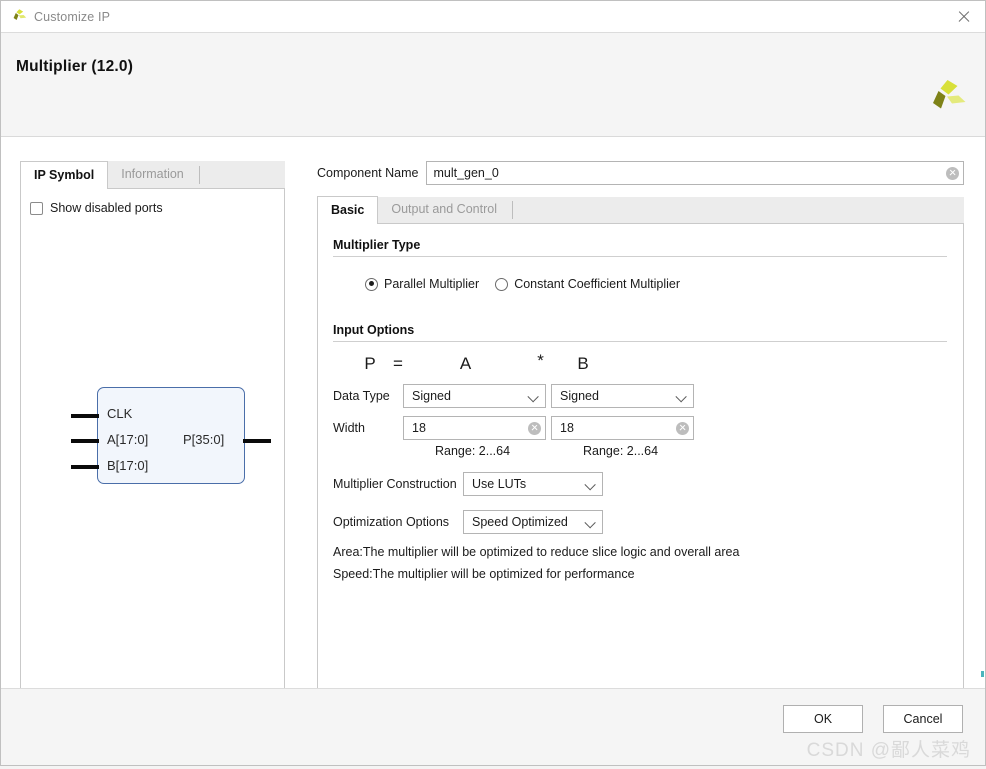 This screenshot has width=986, height=769. What do you see at coordinates (348, 210) in the screenshot?
I see `tab-basic: Basic` at bounding box center [348, 210].